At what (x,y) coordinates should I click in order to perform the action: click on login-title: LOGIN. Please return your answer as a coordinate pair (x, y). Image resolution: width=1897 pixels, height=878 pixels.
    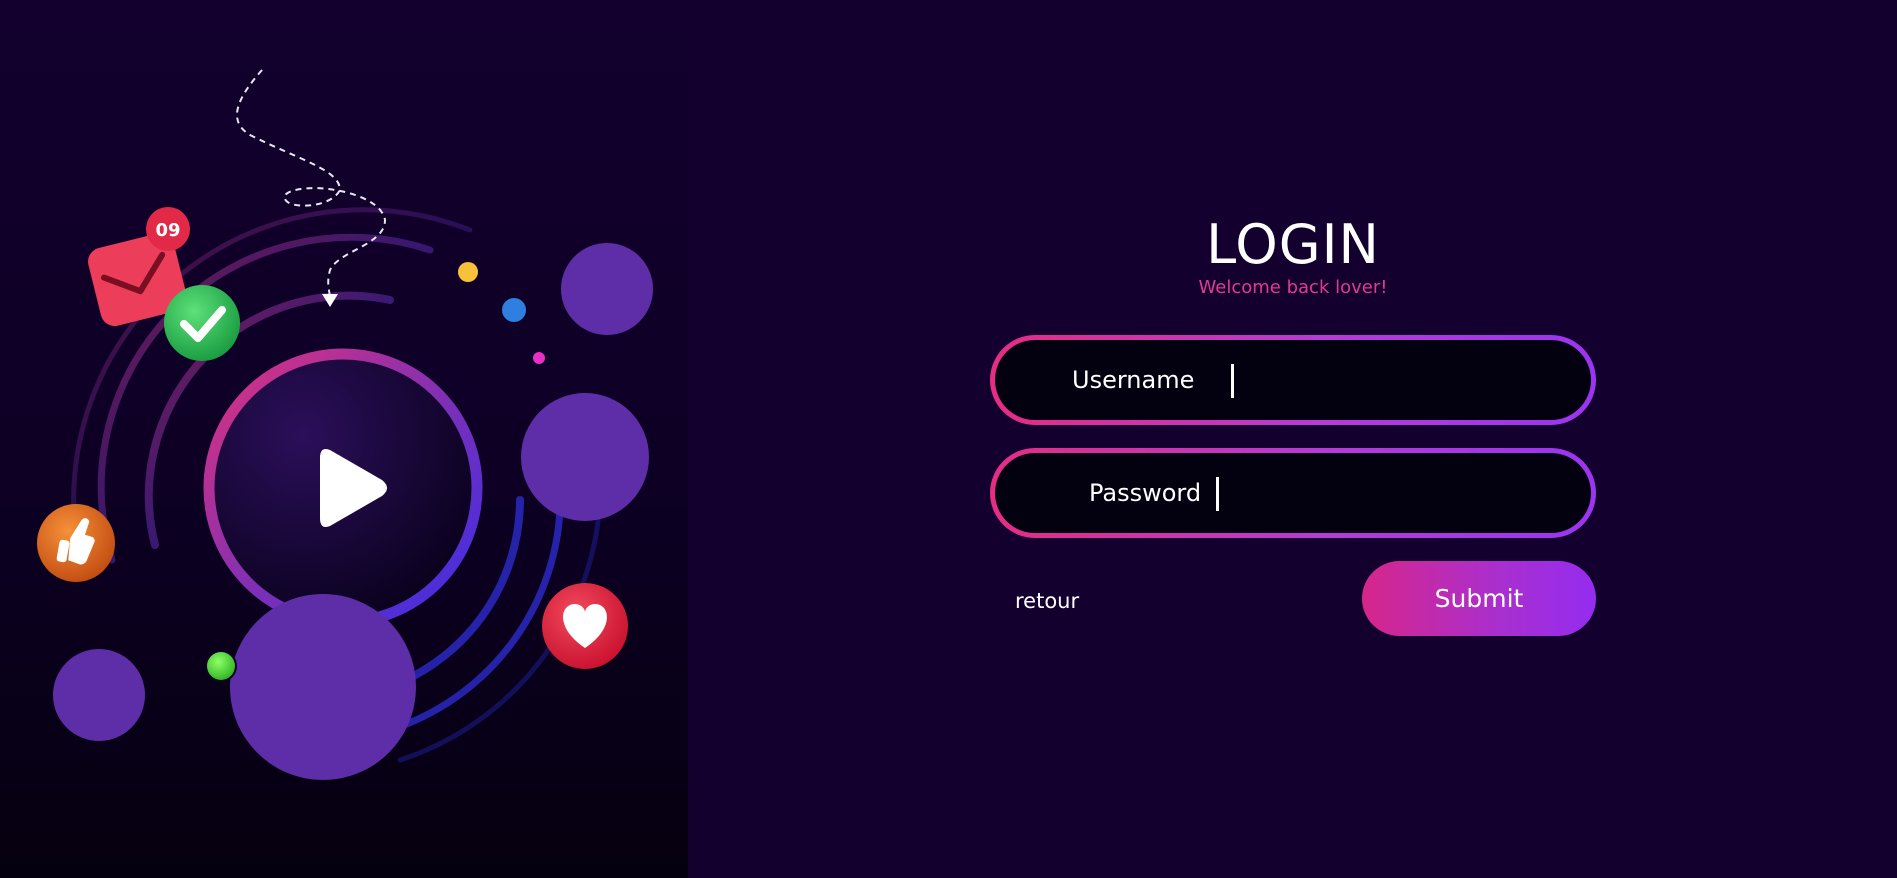
    Looking at the image, I should click on (1293, 244).